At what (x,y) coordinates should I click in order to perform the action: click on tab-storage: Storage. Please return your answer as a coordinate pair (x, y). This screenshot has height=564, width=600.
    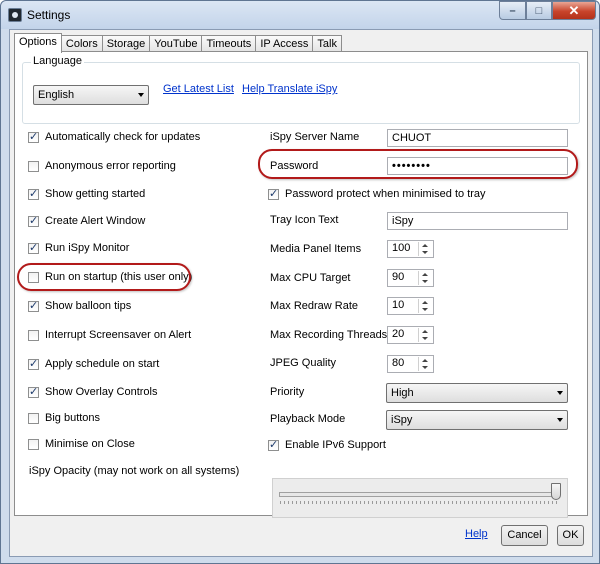
    Looking at the image, I should click on (126, 43).